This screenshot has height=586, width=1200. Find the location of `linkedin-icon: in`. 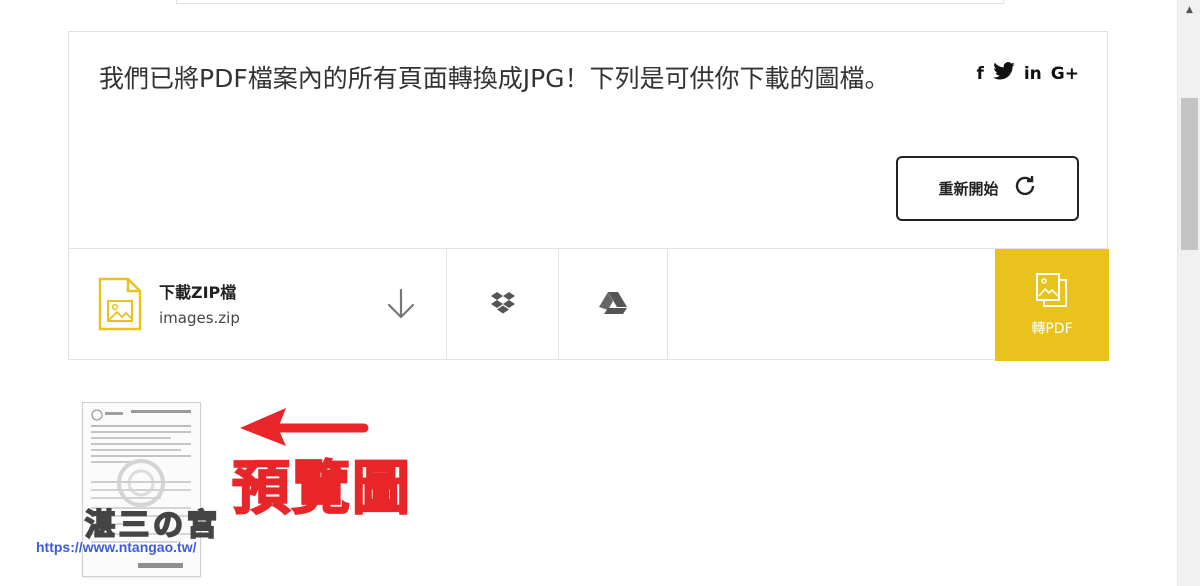

linkedin-icon: in is located at coordinates (1033, 74).